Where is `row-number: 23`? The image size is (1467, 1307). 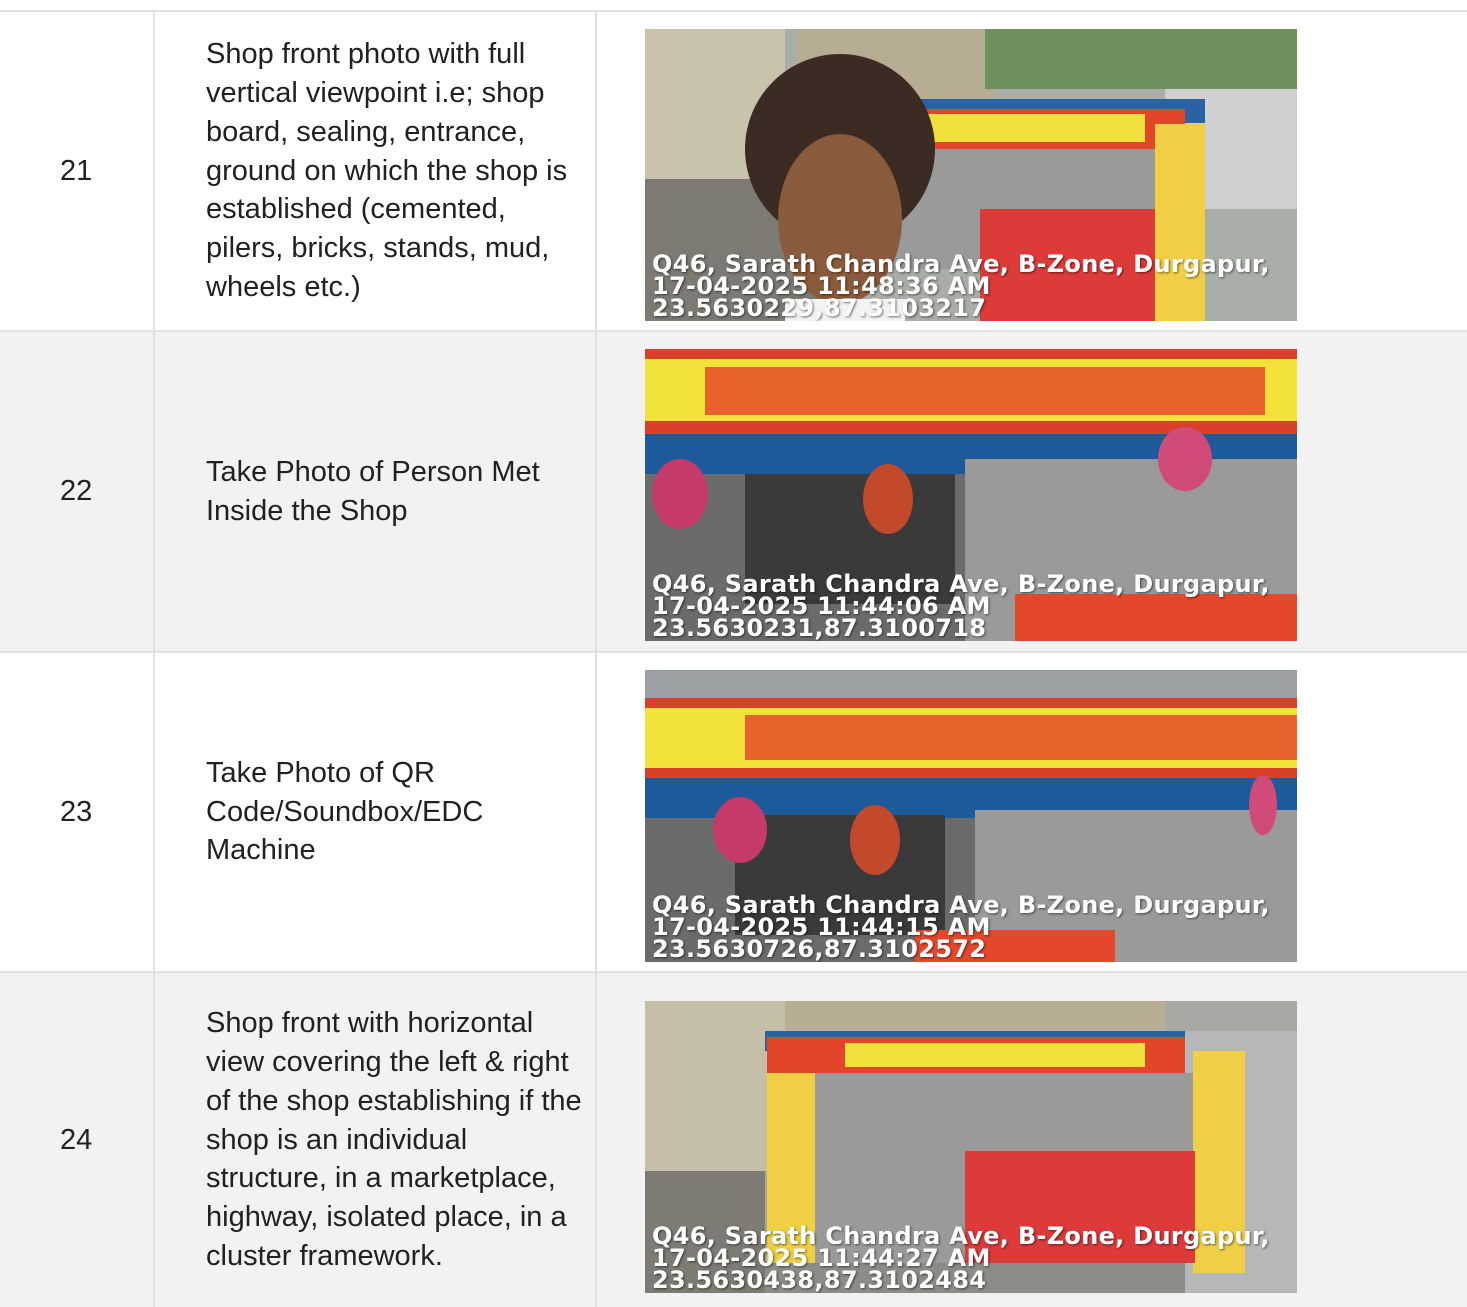 row-number: 23 is located at coordinates (76, 811).